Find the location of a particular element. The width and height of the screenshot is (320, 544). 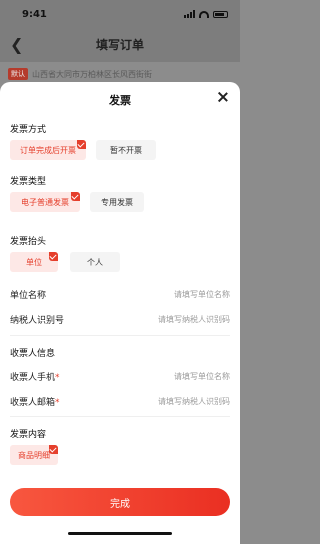

option-company: 单位 is located at coordinates (34, 262).